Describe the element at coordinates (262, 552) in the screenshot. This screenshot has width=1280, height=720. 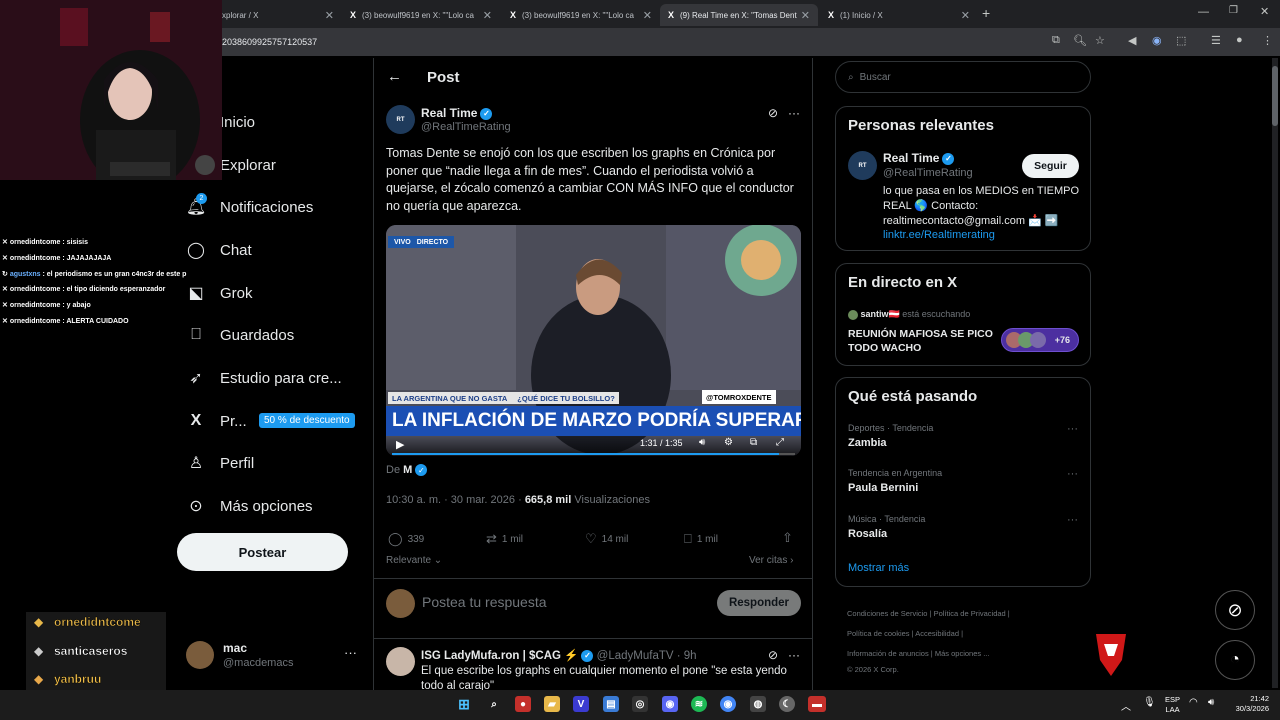
I see `post-button: Postear` at that location.